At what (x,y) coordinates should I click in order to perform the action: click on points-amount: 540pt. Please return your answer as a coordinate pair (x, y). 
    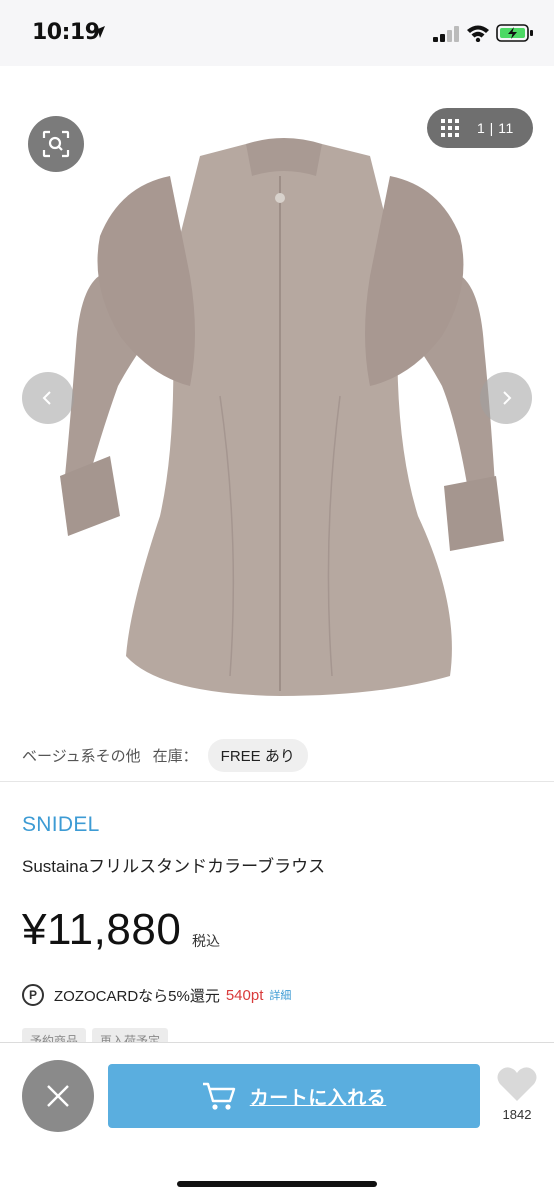
    Looking at the image, I should click on (244, 995).